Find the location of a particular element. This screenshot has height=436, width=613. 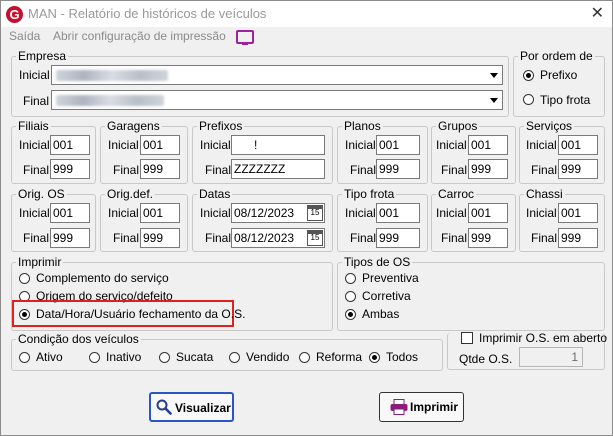

chassi-final-label: Final is located at coordinates (544, 238).